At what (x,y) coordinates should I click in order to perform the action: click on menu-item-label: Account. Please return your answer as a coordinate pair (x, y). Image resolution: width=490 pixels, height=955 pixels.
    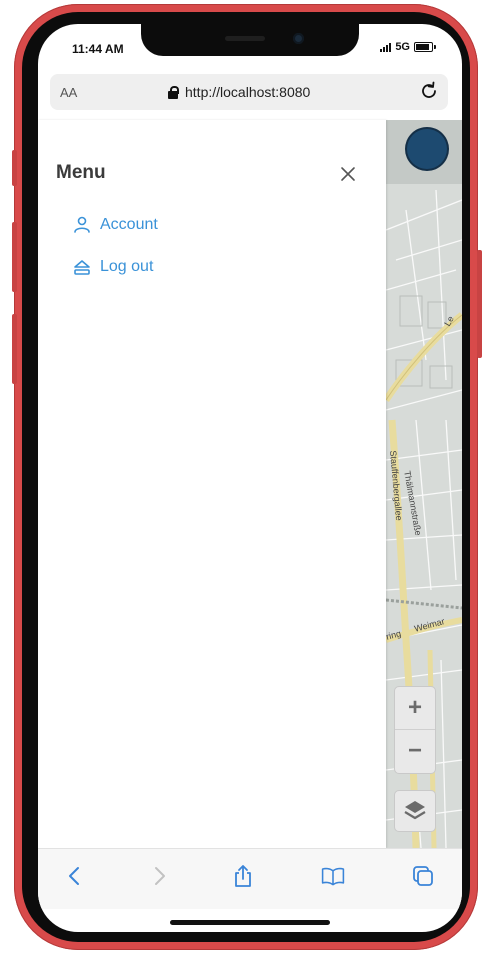
    Looking at the image, I should click on (129, 224).